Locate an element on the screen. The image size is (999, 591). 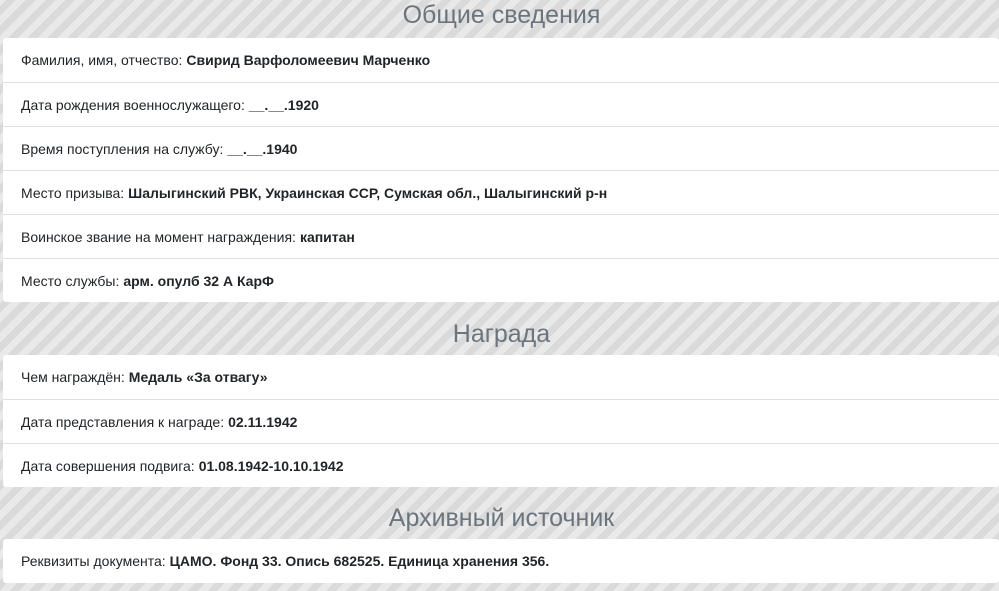
info-value: __.__.1940 is located at coordinates (262, 148).